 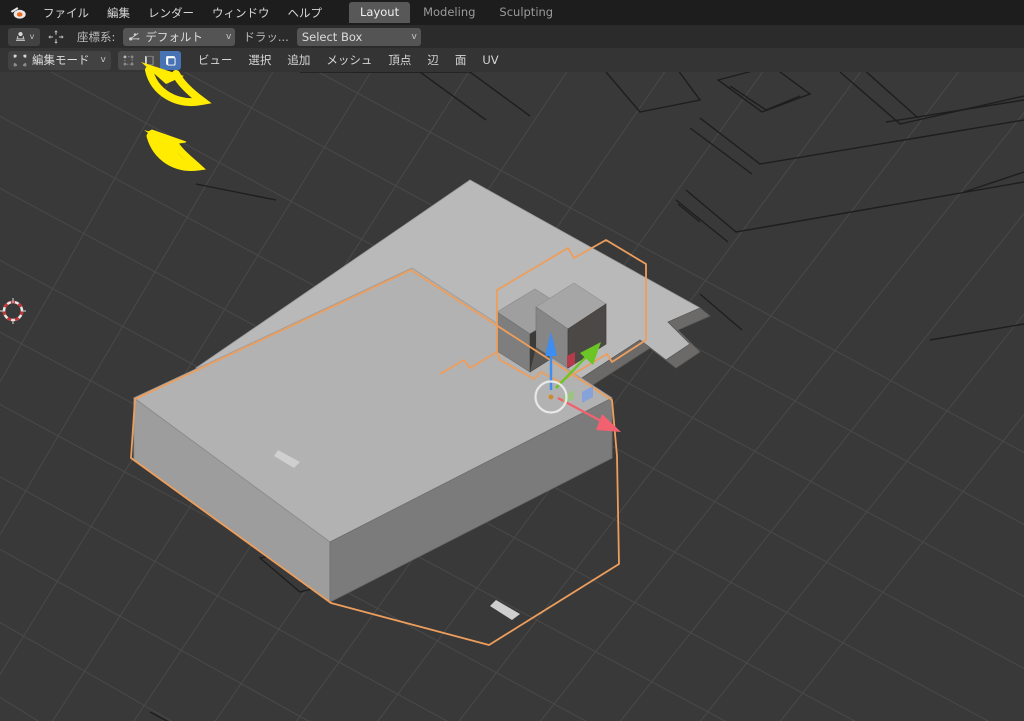 I want to click on vertex-select-icon, so click(x=128, y=60).